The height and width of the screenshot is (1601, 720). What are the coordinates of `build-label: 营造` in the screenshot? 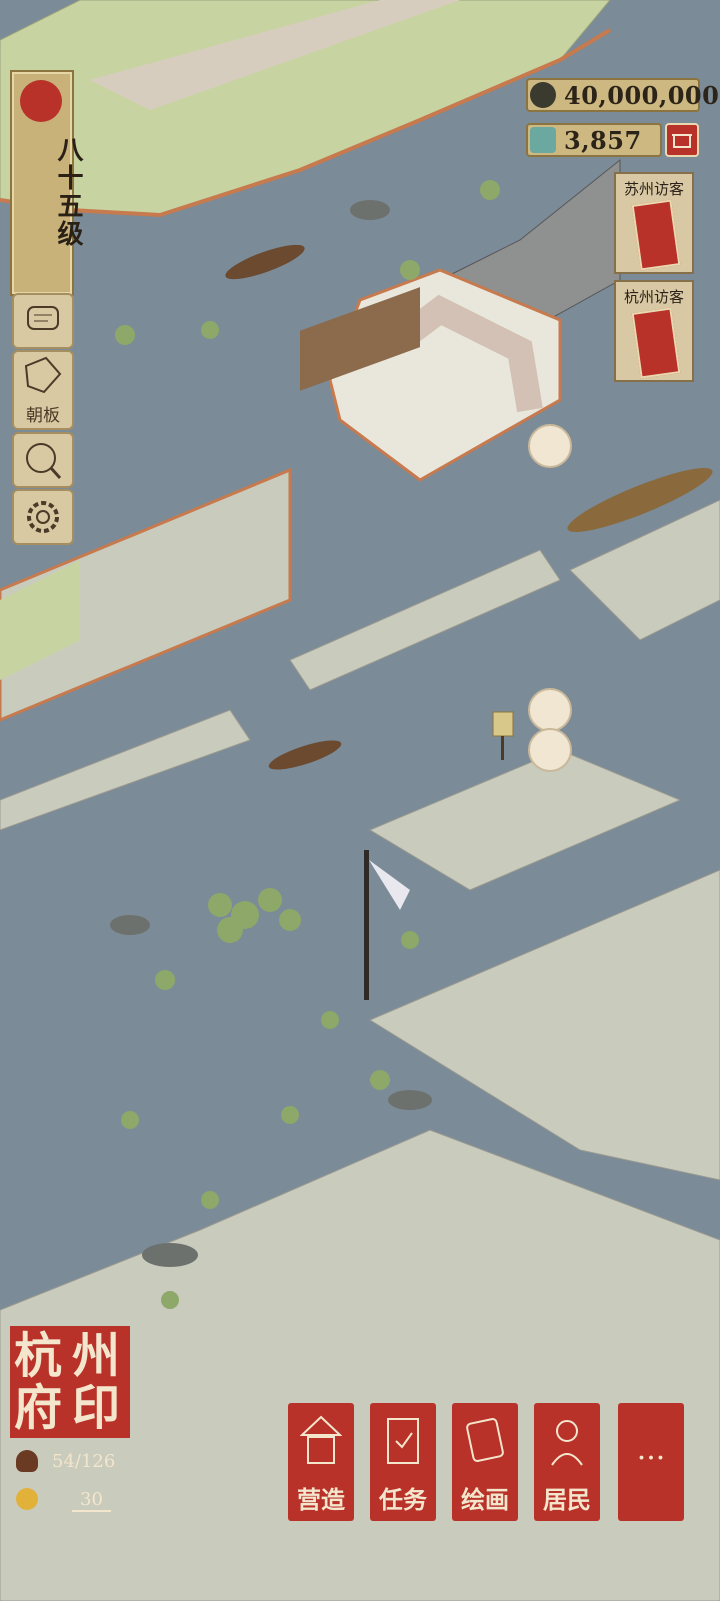 It's located at (321, 1499).